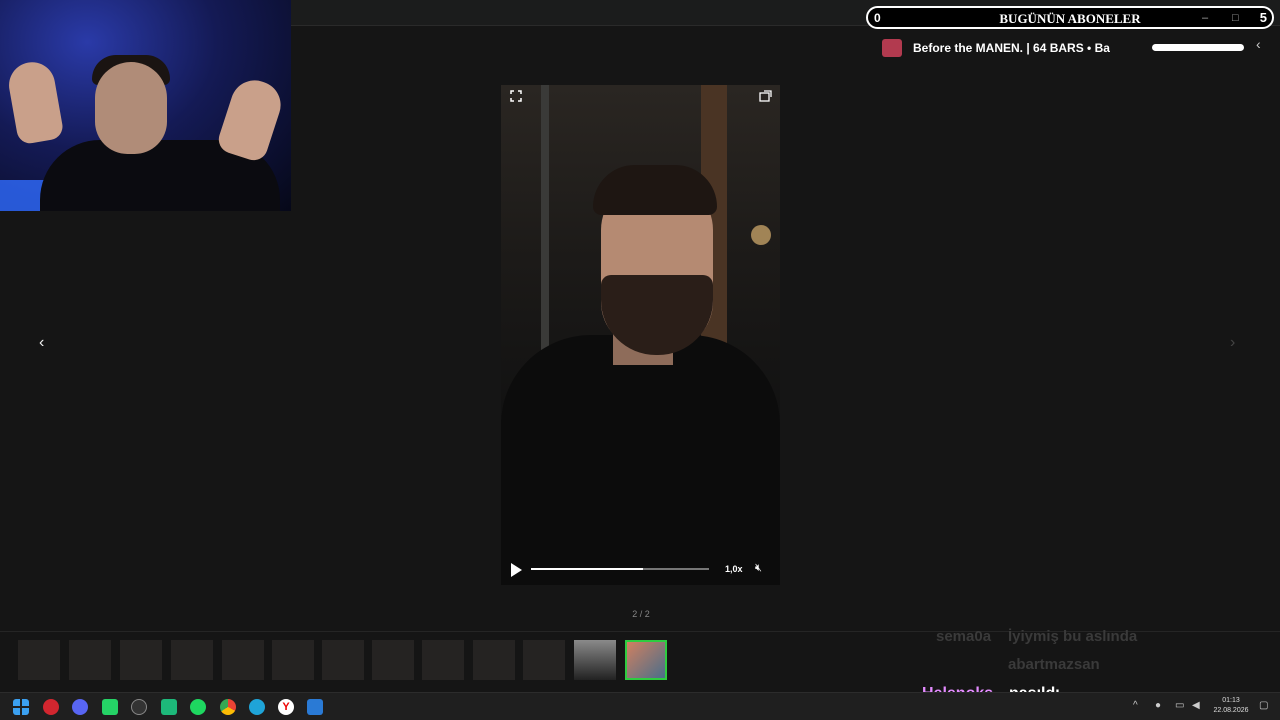 Image resolution: width=1280 pixels, height=720 pixels. I want to click on subscriber-goal-target: 5, so click(1263, 17).